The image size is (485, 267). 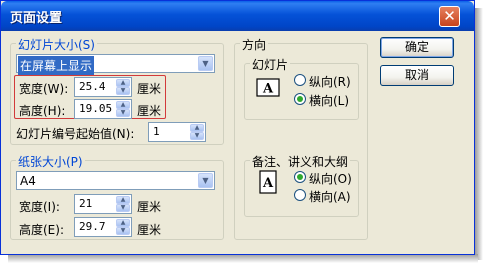 What do you see at coordinates (300, 195) in the screenshot?
I see `notes-landscape-radio` at bounding box center [300, 195].